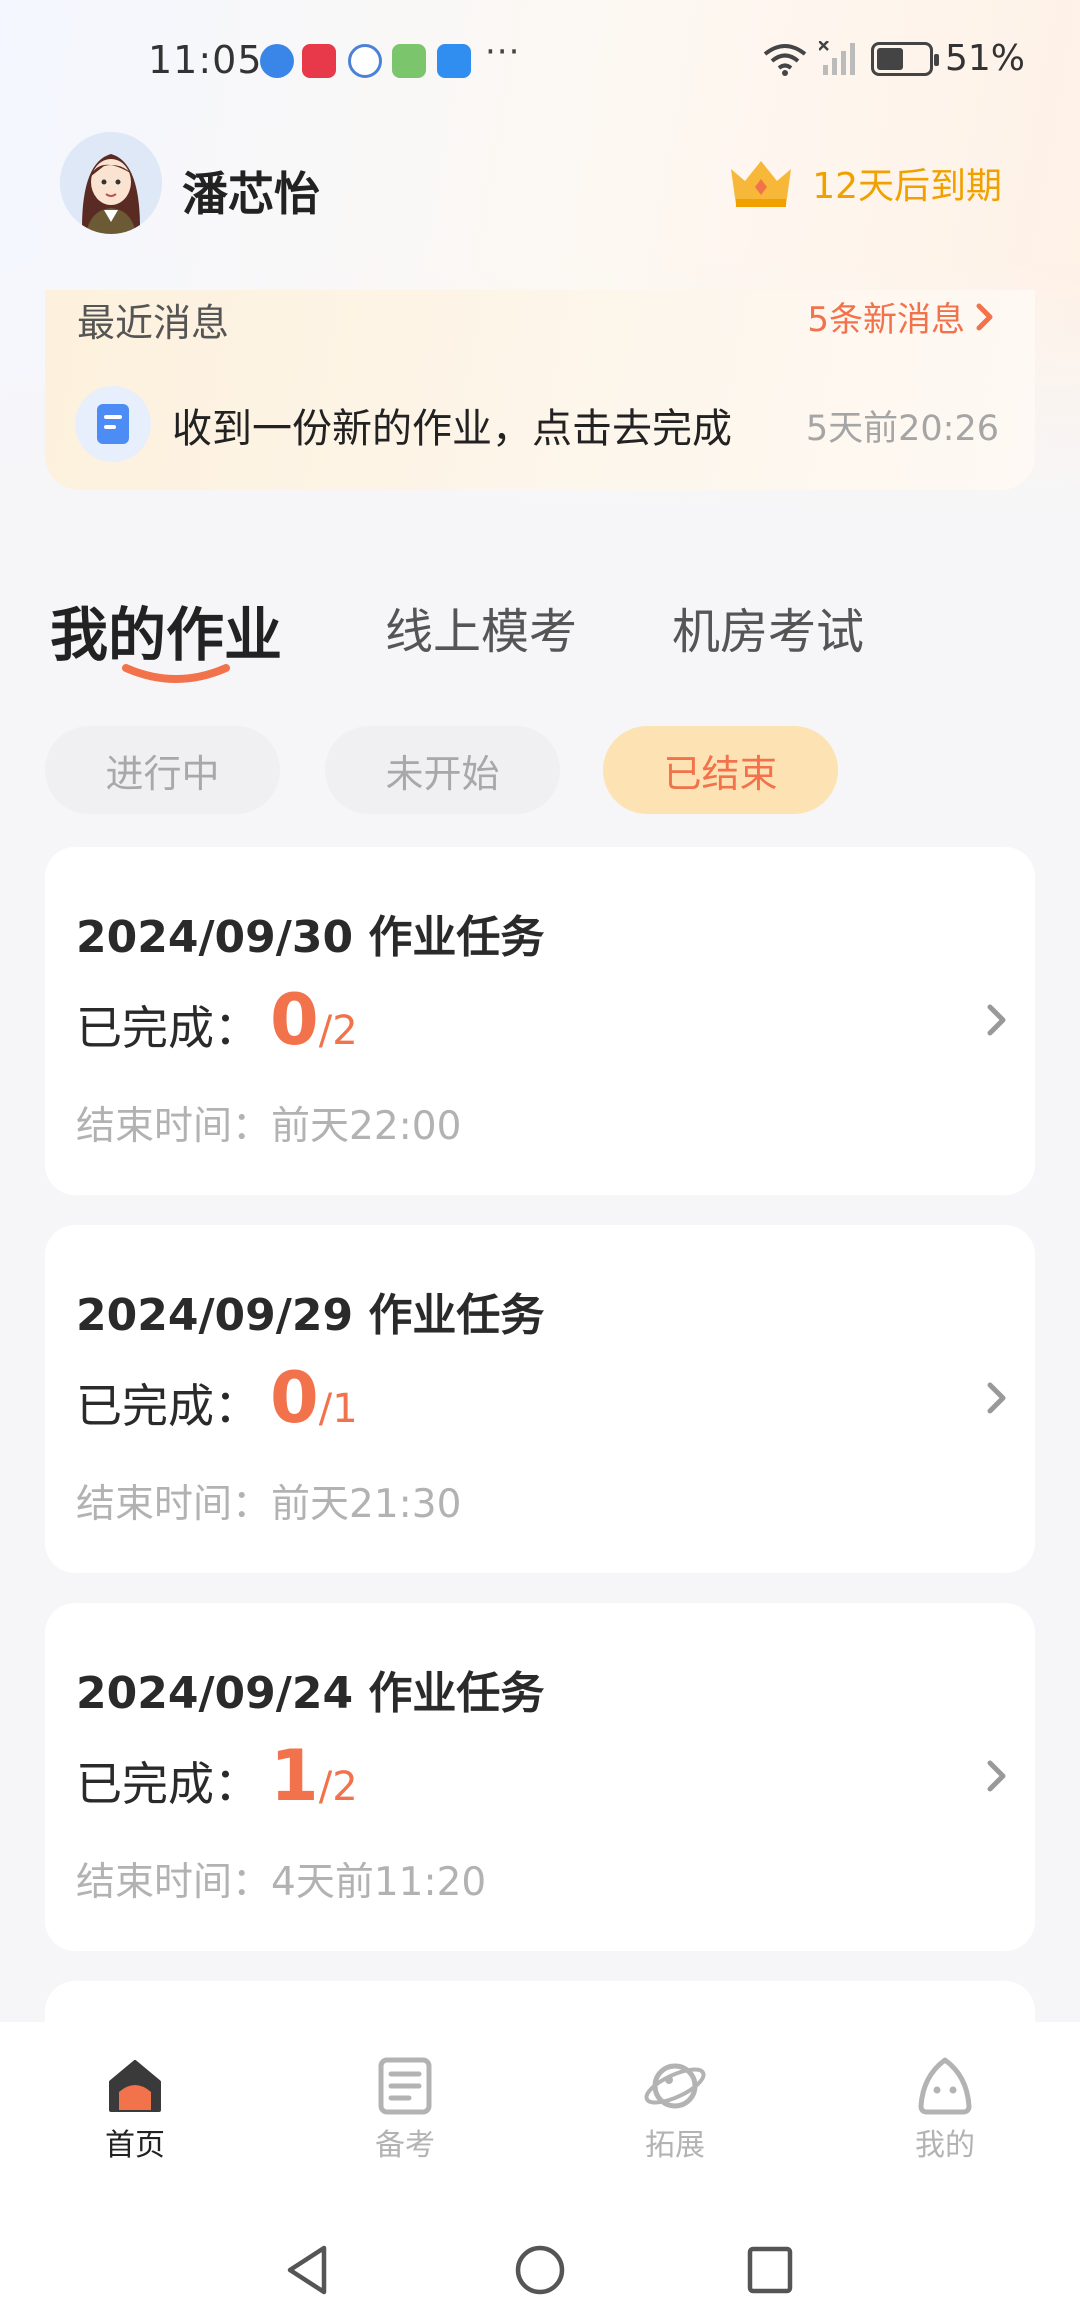 This screenshot has width=1080, height=2310. What do you see at coordinates (405, 2086) in the screenshot?
I see `notebook-icon` at bounding box center [405, 2086].